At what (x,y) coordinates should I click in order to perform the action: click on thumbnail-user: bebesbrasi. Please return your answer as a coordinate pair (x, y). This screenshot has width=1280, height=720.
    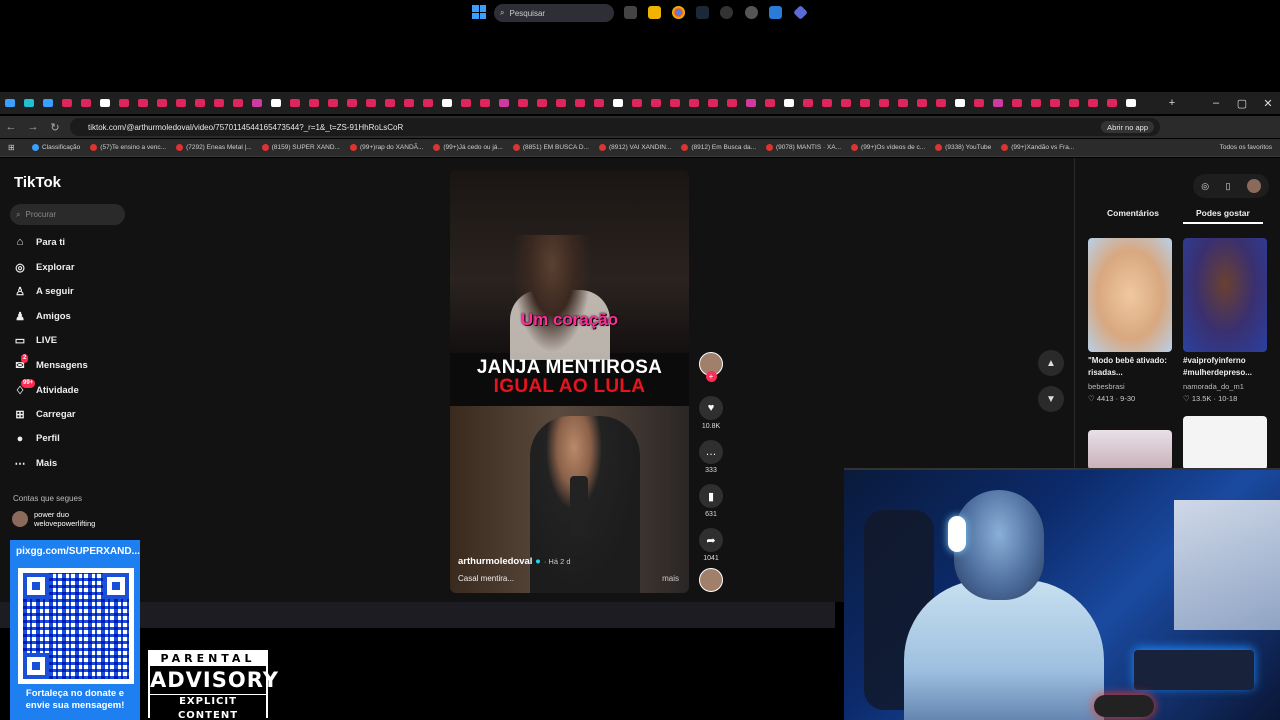
    Looking at the image, I should click on (1106, 386).